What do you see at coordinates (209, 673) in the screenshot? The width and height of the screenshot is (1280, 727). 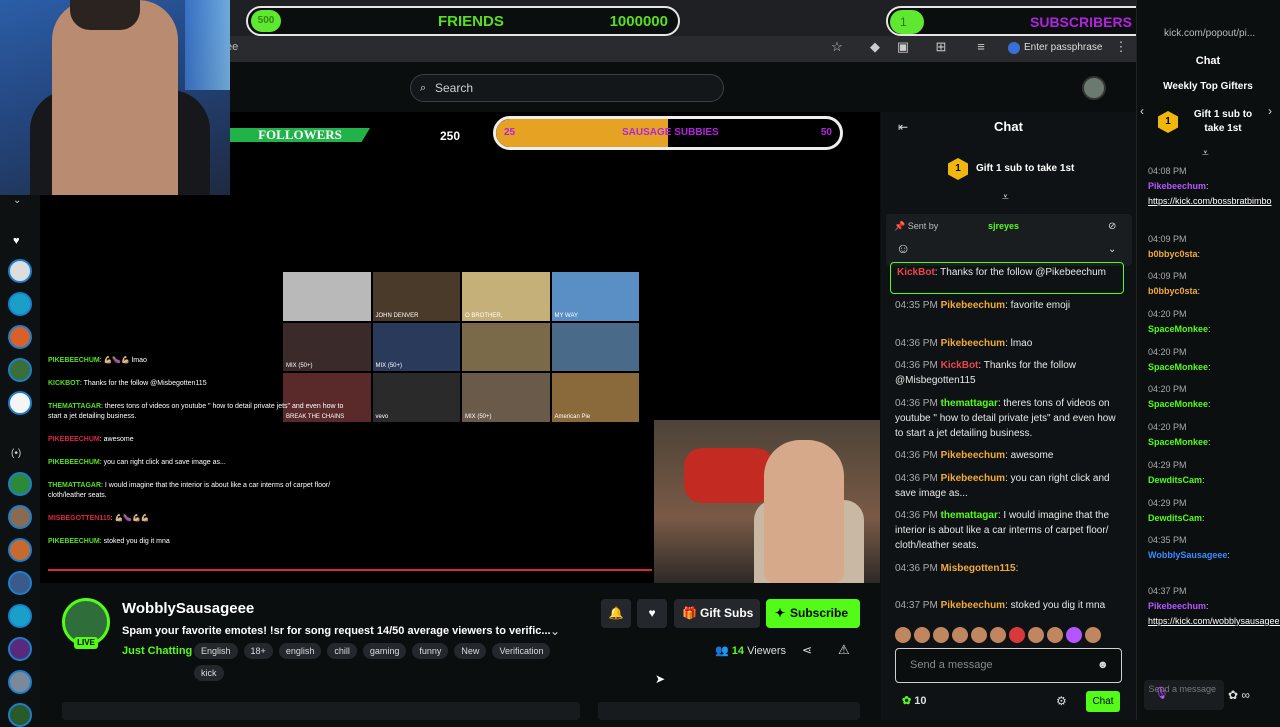 I see `stream-tag: kick` at bounding box center [209, 673].